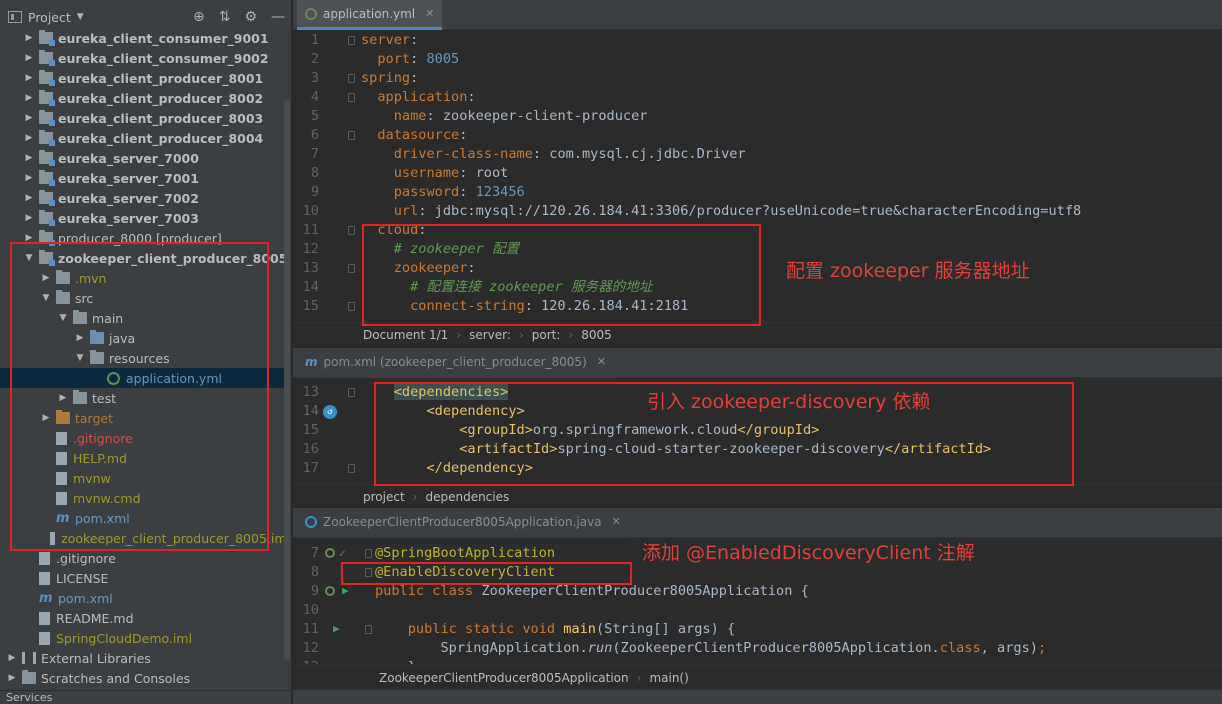  What do you see at coordinates (546, 335) in the screenshot?
I see `breadcrumb-item: port:` at bounding box center [546, 335].